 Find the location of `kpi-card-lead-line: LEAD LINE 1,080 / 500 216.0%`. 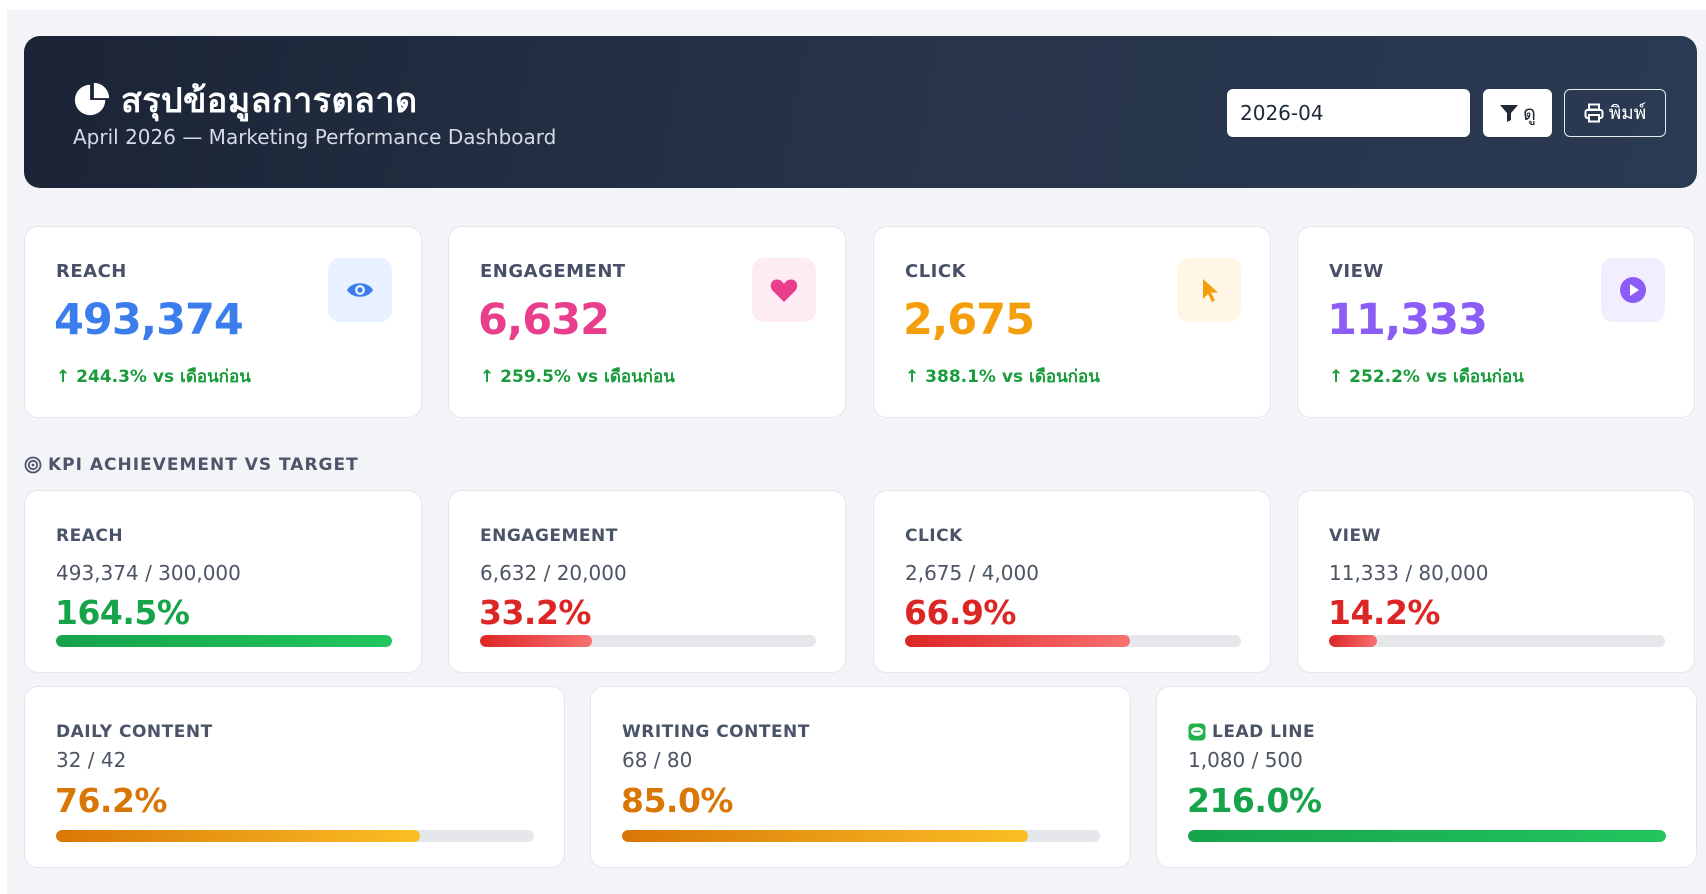

kpi-card-lead-line: LEAD LINE 1,080 / 500 216.0% is located at coordinates (1426, 777).